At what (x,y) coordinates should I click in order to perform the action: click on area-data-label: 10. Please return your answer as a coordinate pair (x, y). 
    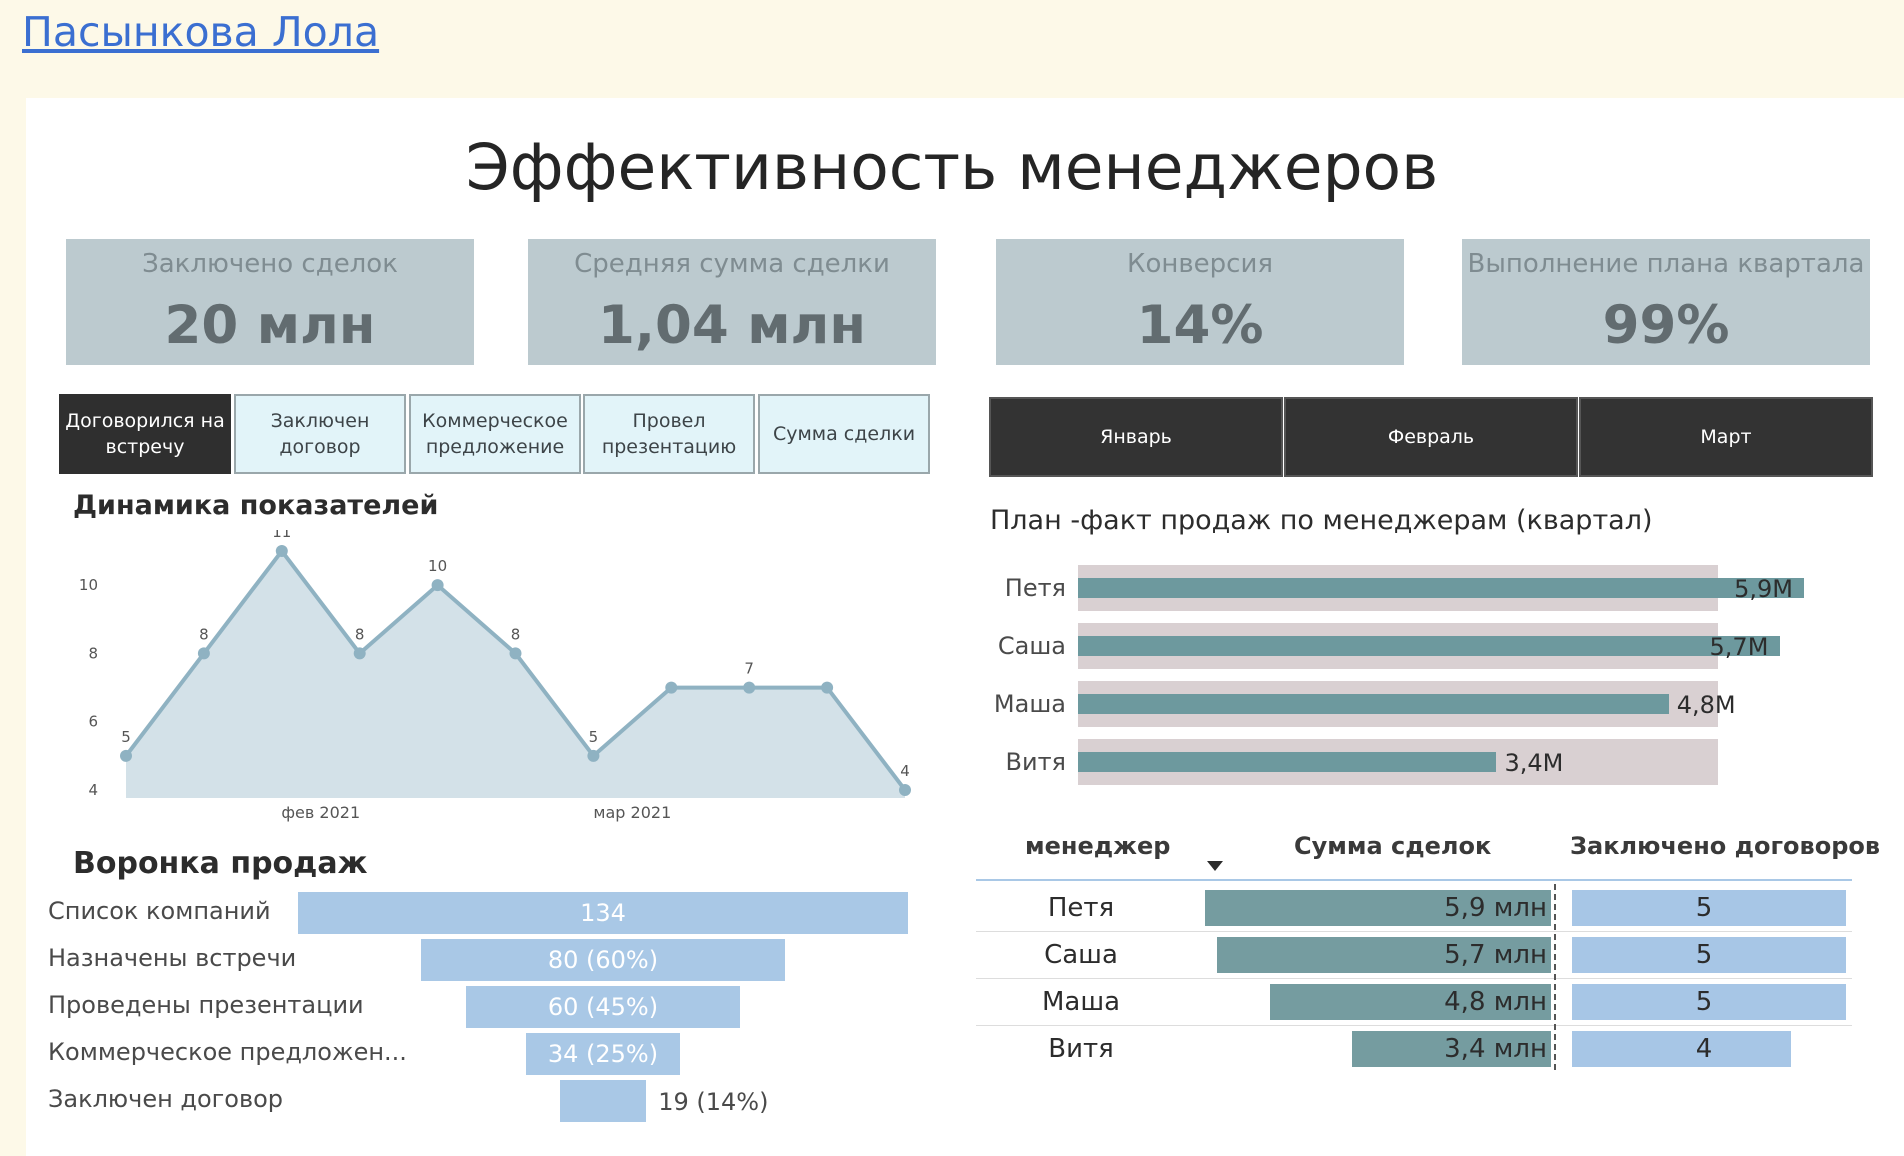
    Looking at the image, I should click on (437, 566).